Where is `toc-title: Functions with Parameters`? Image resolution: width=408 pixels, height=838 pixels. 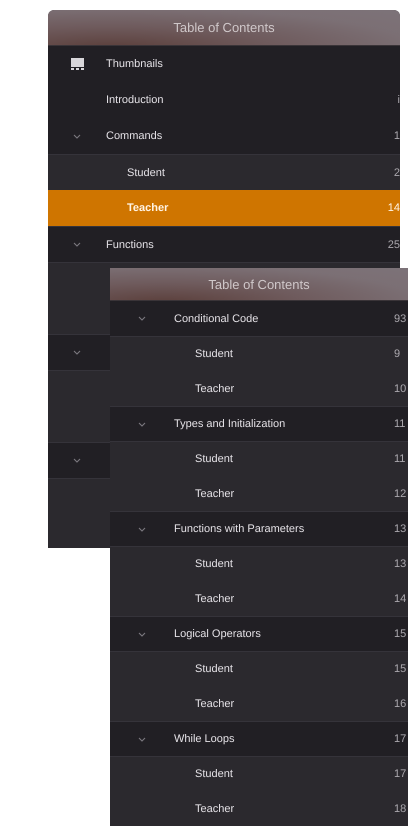 toc-title: Functions with Parameters is located at coordinates (240, 529).